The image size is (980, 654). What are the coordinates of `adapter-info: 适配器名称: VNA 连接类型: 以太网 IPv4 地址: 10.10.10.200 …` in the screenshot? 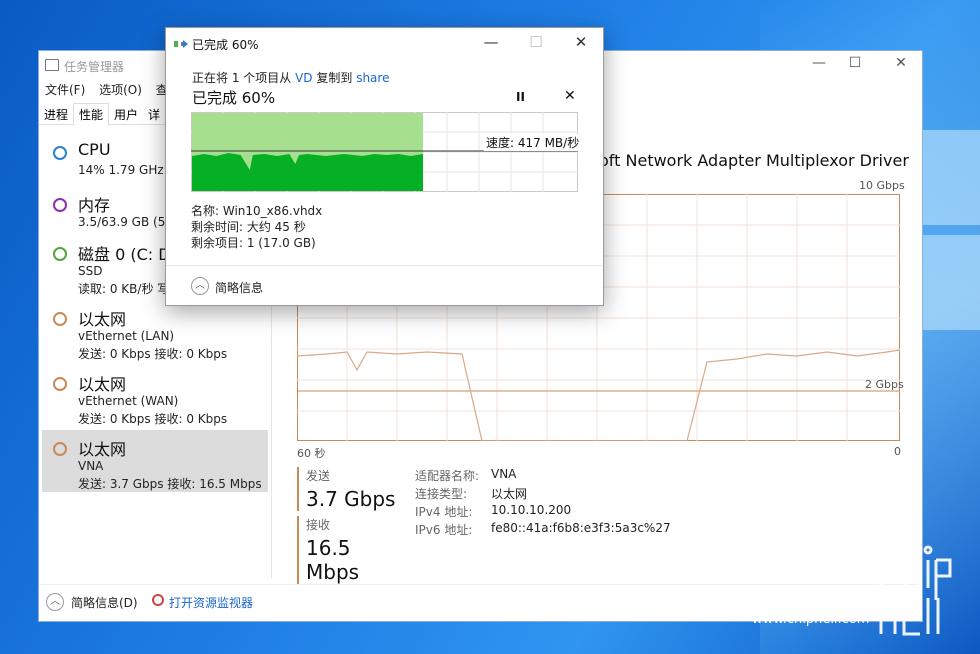 It's located at (565, 503).